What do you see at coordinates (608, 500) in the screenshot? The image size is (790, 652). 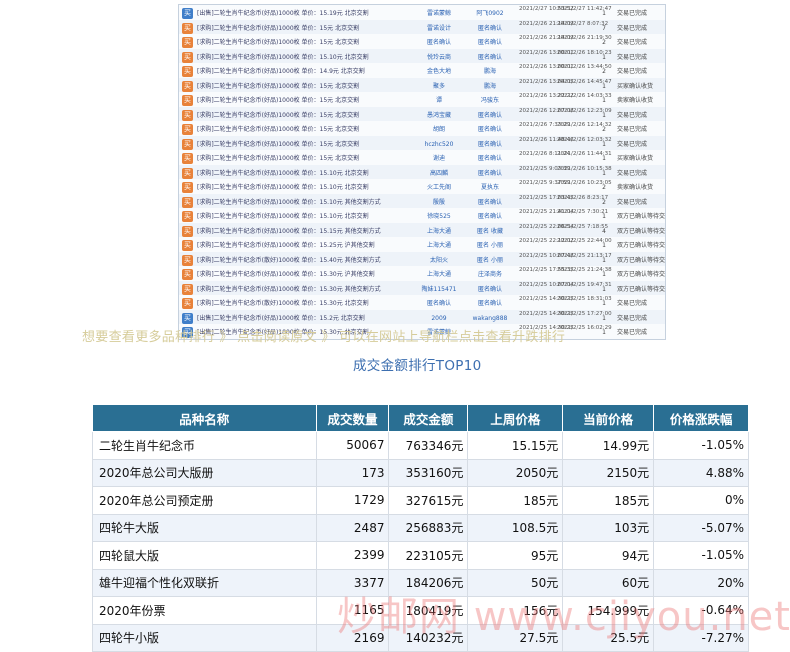 I see `cell-current-price: 185元` at bounding box center [608, 500].